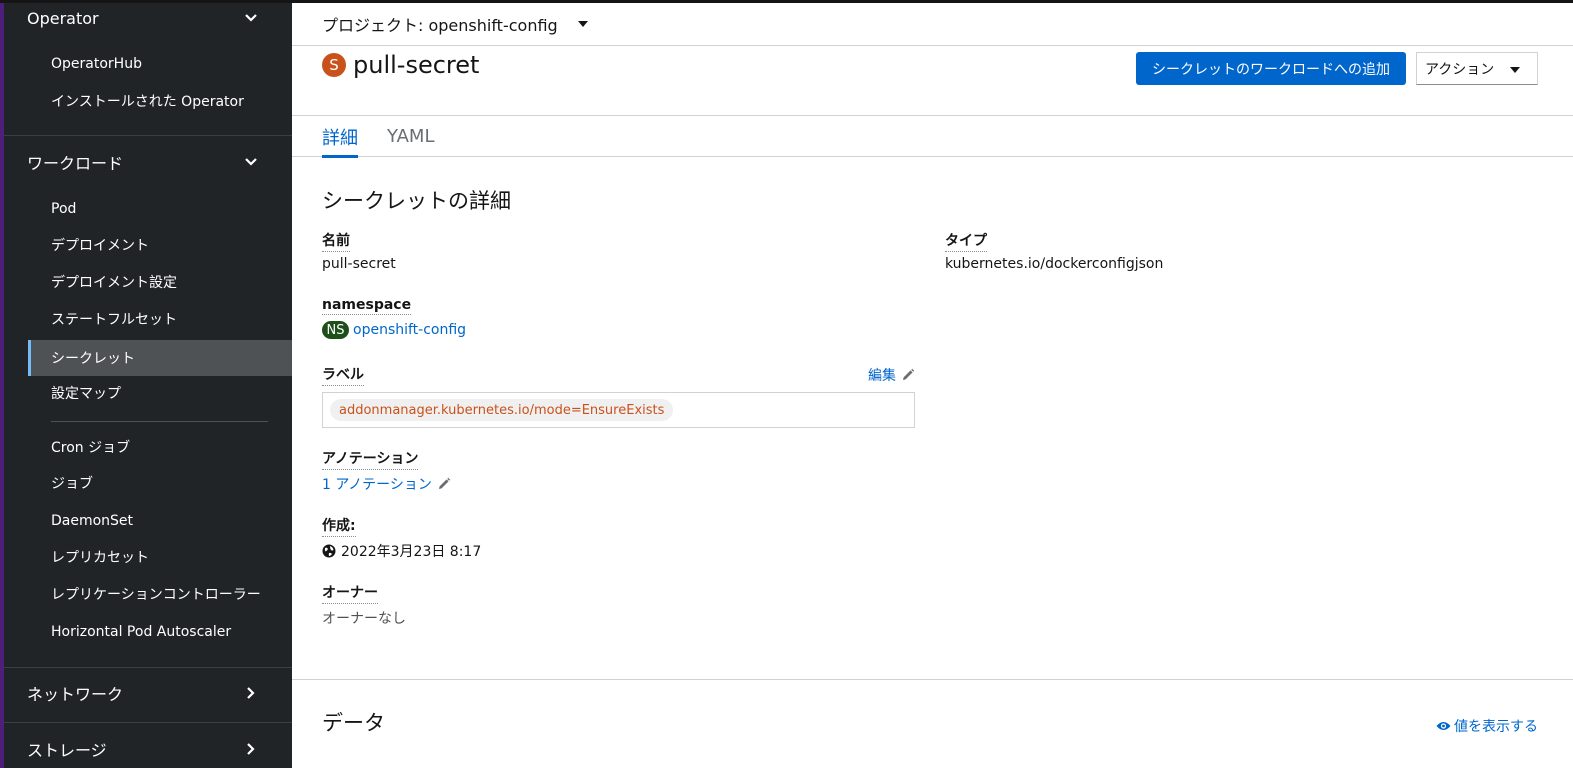  Describe the element at coordinates (329, 551) in the screenshot. I see `globe-icon` at that location.